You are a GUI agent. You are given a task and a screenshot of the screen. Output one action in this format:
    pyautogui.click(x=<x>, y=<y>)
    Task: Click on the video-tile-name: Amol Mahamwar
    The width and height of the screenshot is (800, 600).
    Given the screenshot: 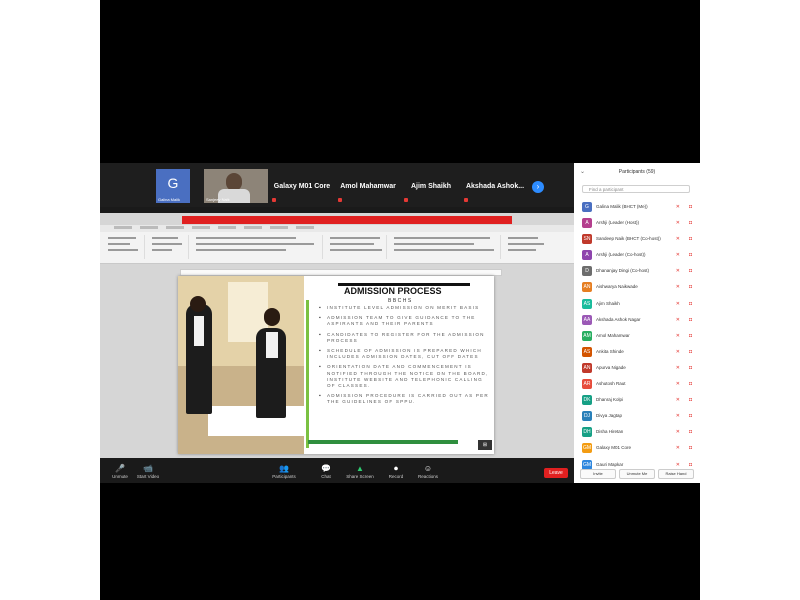 What is the action you would take?
    pyautogui.click(x=368, y=186)
    